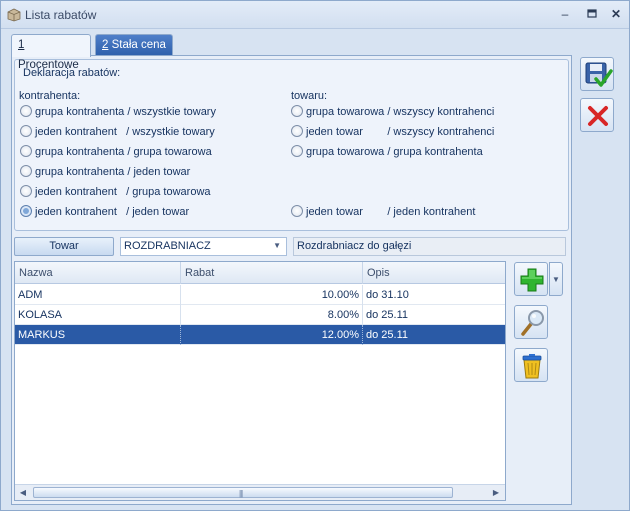 The height and width of the screenshot is (511, 630). I want to click on chevron-down-icon: ▼, so click(277, 245).